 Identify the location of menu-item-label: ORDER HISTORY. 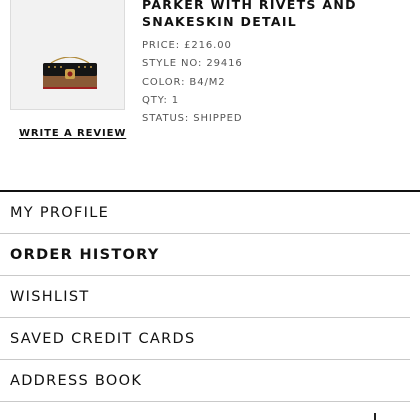
(85, 255).